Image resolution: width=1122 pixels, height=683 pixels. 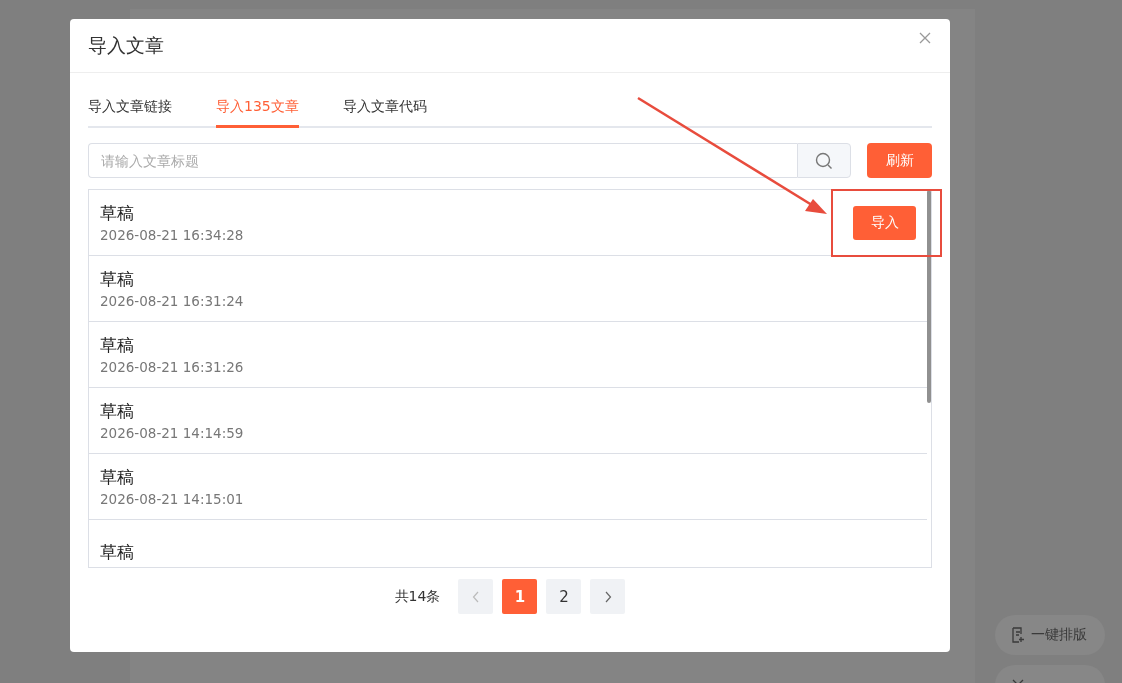 I want to click on tab: 导入135文章, so click(x=257, y=113).